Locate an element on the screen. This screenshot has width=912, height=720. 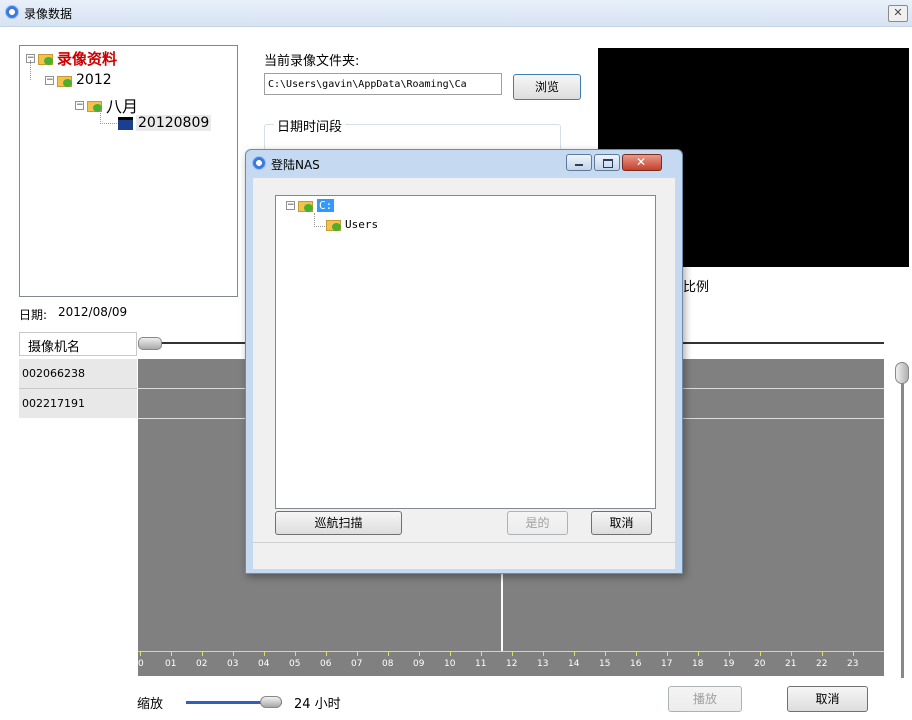
tree-node-users: Users is located at coordinates (352, 224).